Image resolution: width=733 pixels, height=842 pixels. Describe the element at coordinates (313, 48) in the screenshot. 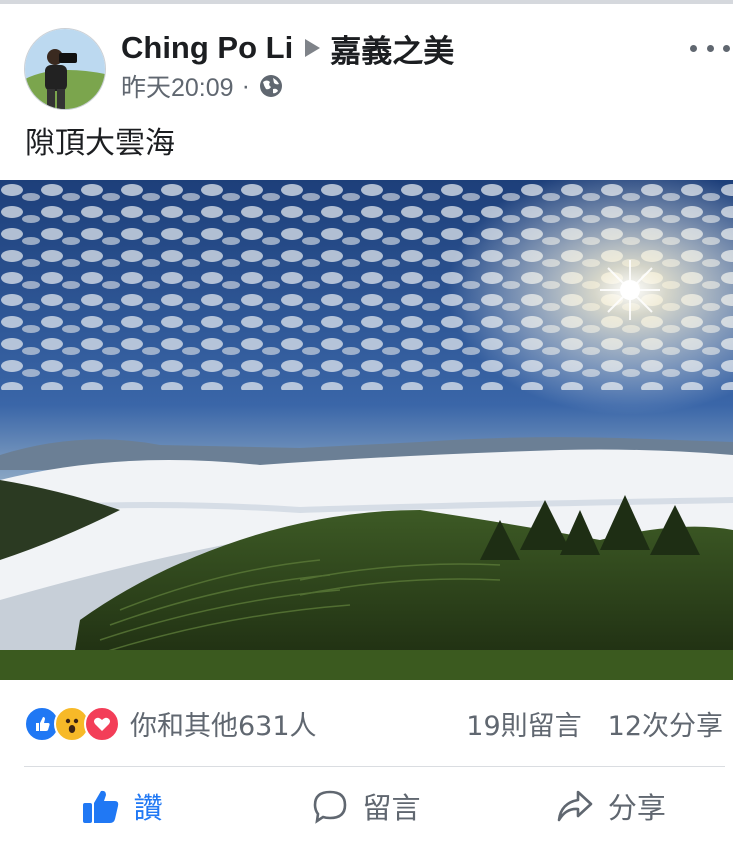

I see `arrow-right-icon` at that location.